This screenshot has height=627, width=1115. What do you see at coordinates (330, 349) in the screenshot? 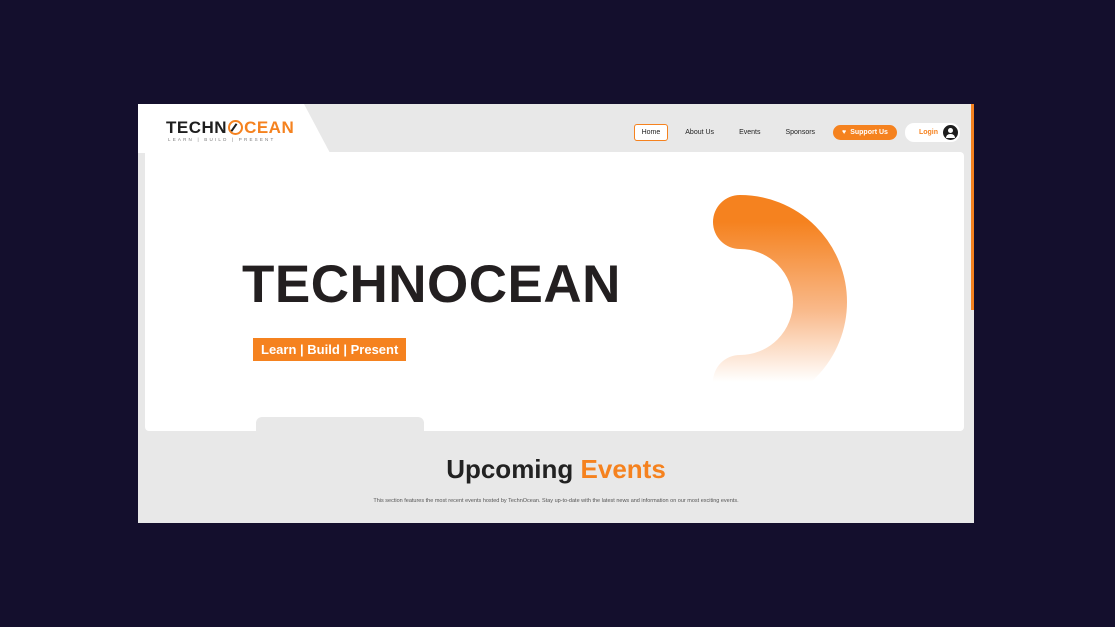
I see `hero-tagline-badge: Learn | Build | Present` at bounding box center [330, 349].